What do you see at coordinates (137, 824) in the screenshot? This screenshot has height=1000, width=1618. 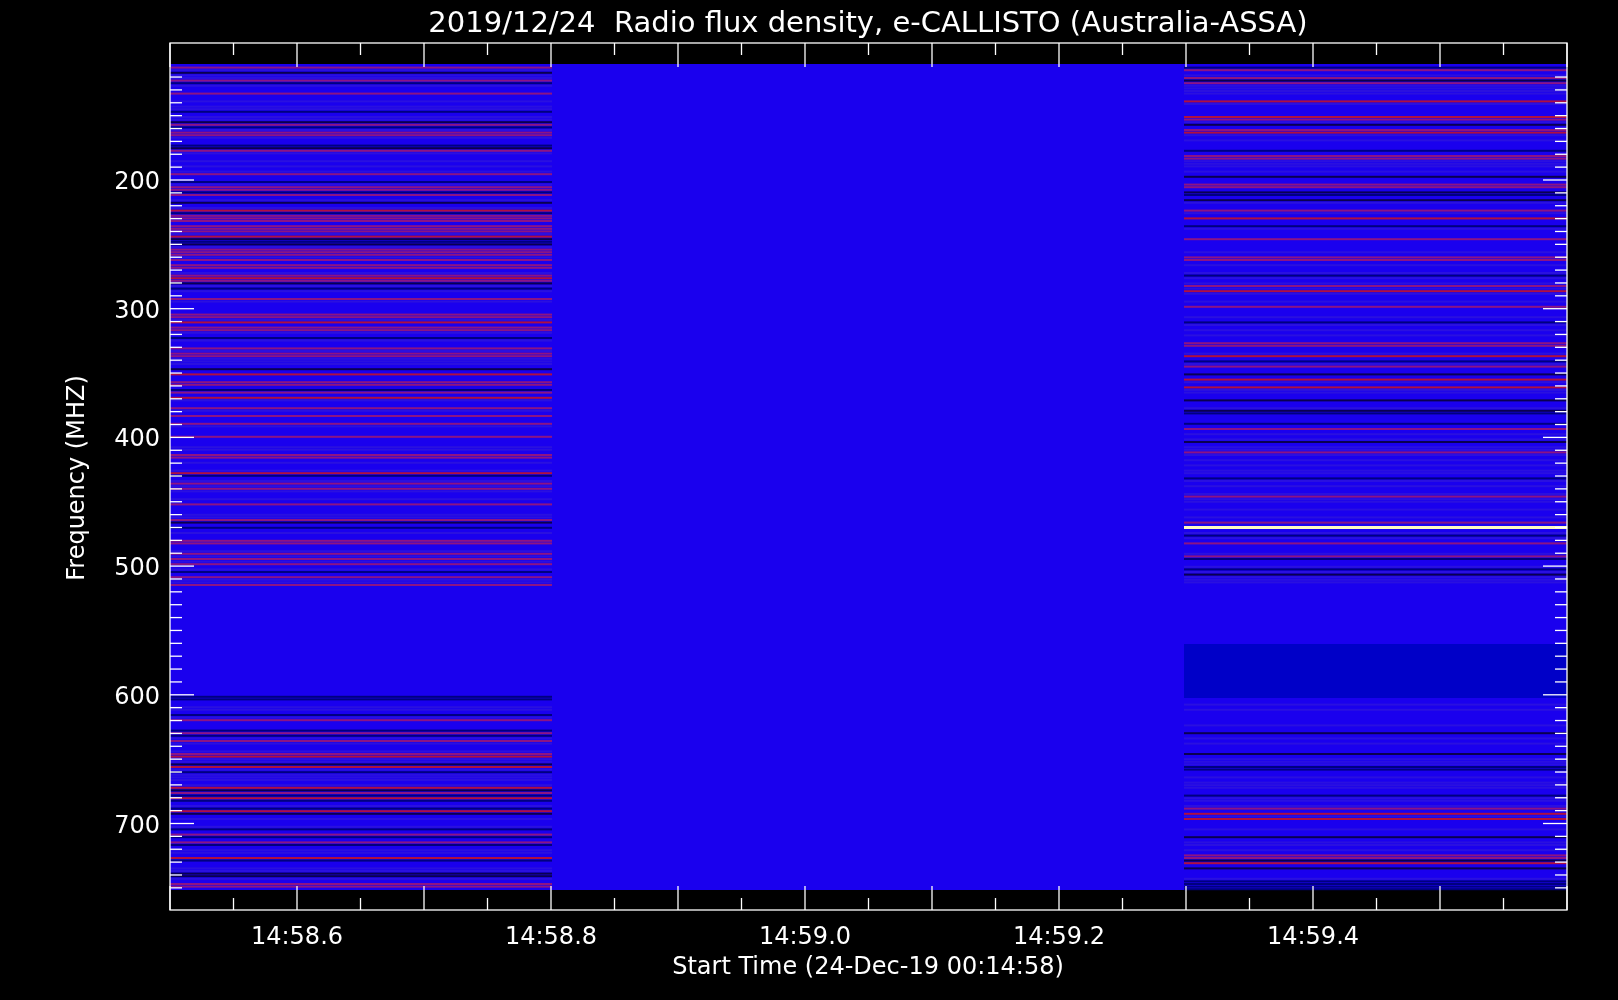 I see `y-tick-label: 700` at bounding box center [137, 824].